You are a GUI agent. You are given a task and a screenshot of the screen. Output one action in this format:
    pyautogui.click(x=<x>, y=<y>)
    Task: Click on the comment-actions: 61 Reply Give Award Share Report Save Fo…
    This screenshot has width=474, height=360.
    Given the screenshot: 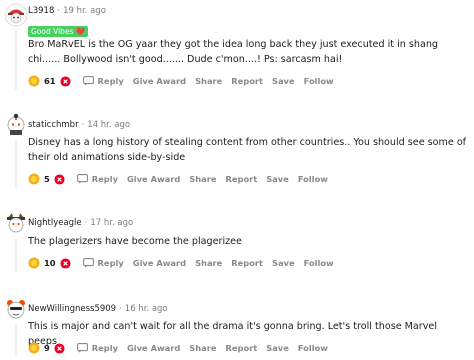 What is the action you would take?
    pyautogui.click(x=185, y=81)
    